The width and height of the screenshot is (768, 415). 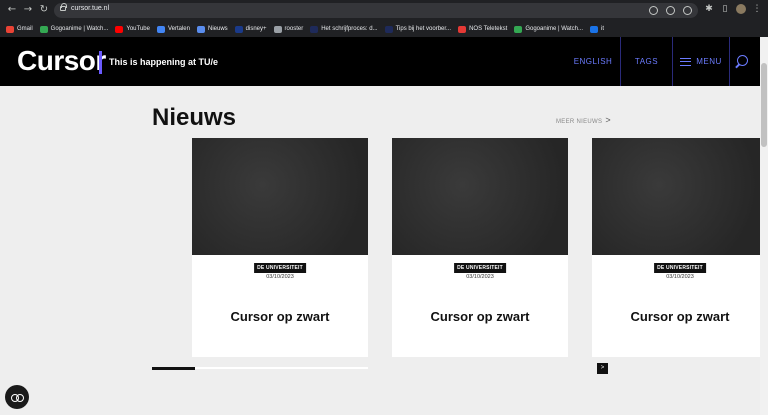 I want to click on bookmark-it: it, so click(x=597, y=29).